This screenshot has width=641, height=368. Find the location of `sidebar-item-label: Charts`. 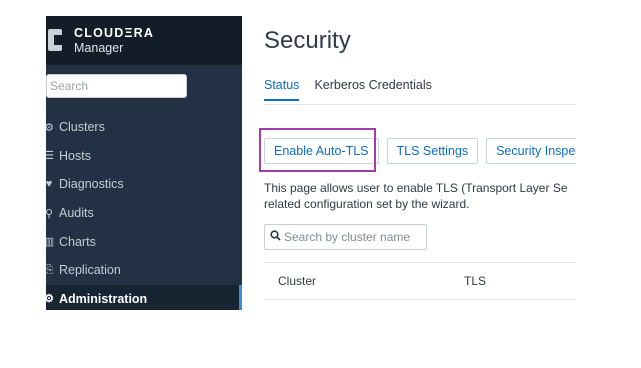

sidebar-item-label: Charts is located at coordinates (77, 241).